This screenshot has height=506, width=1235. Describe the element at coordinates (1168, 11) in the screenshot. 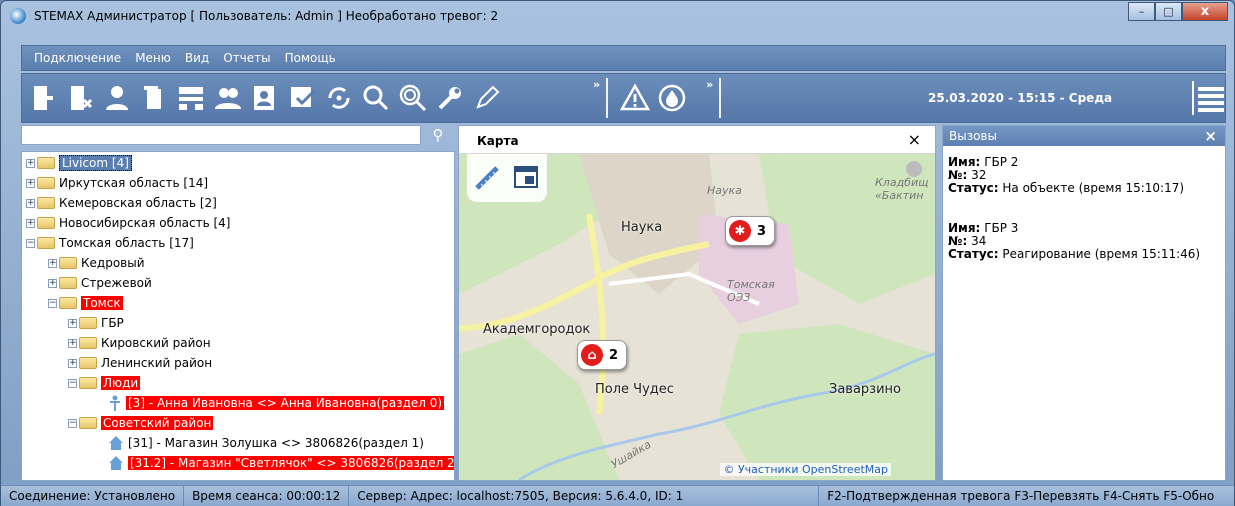

I see `maximize-button: □` at that location.